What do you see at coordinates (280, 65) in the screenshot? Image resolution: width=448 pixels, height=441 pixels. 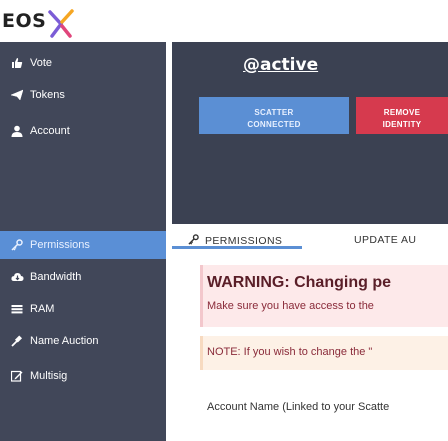 I see `account-username: @active` at bounding box center [280, 65].